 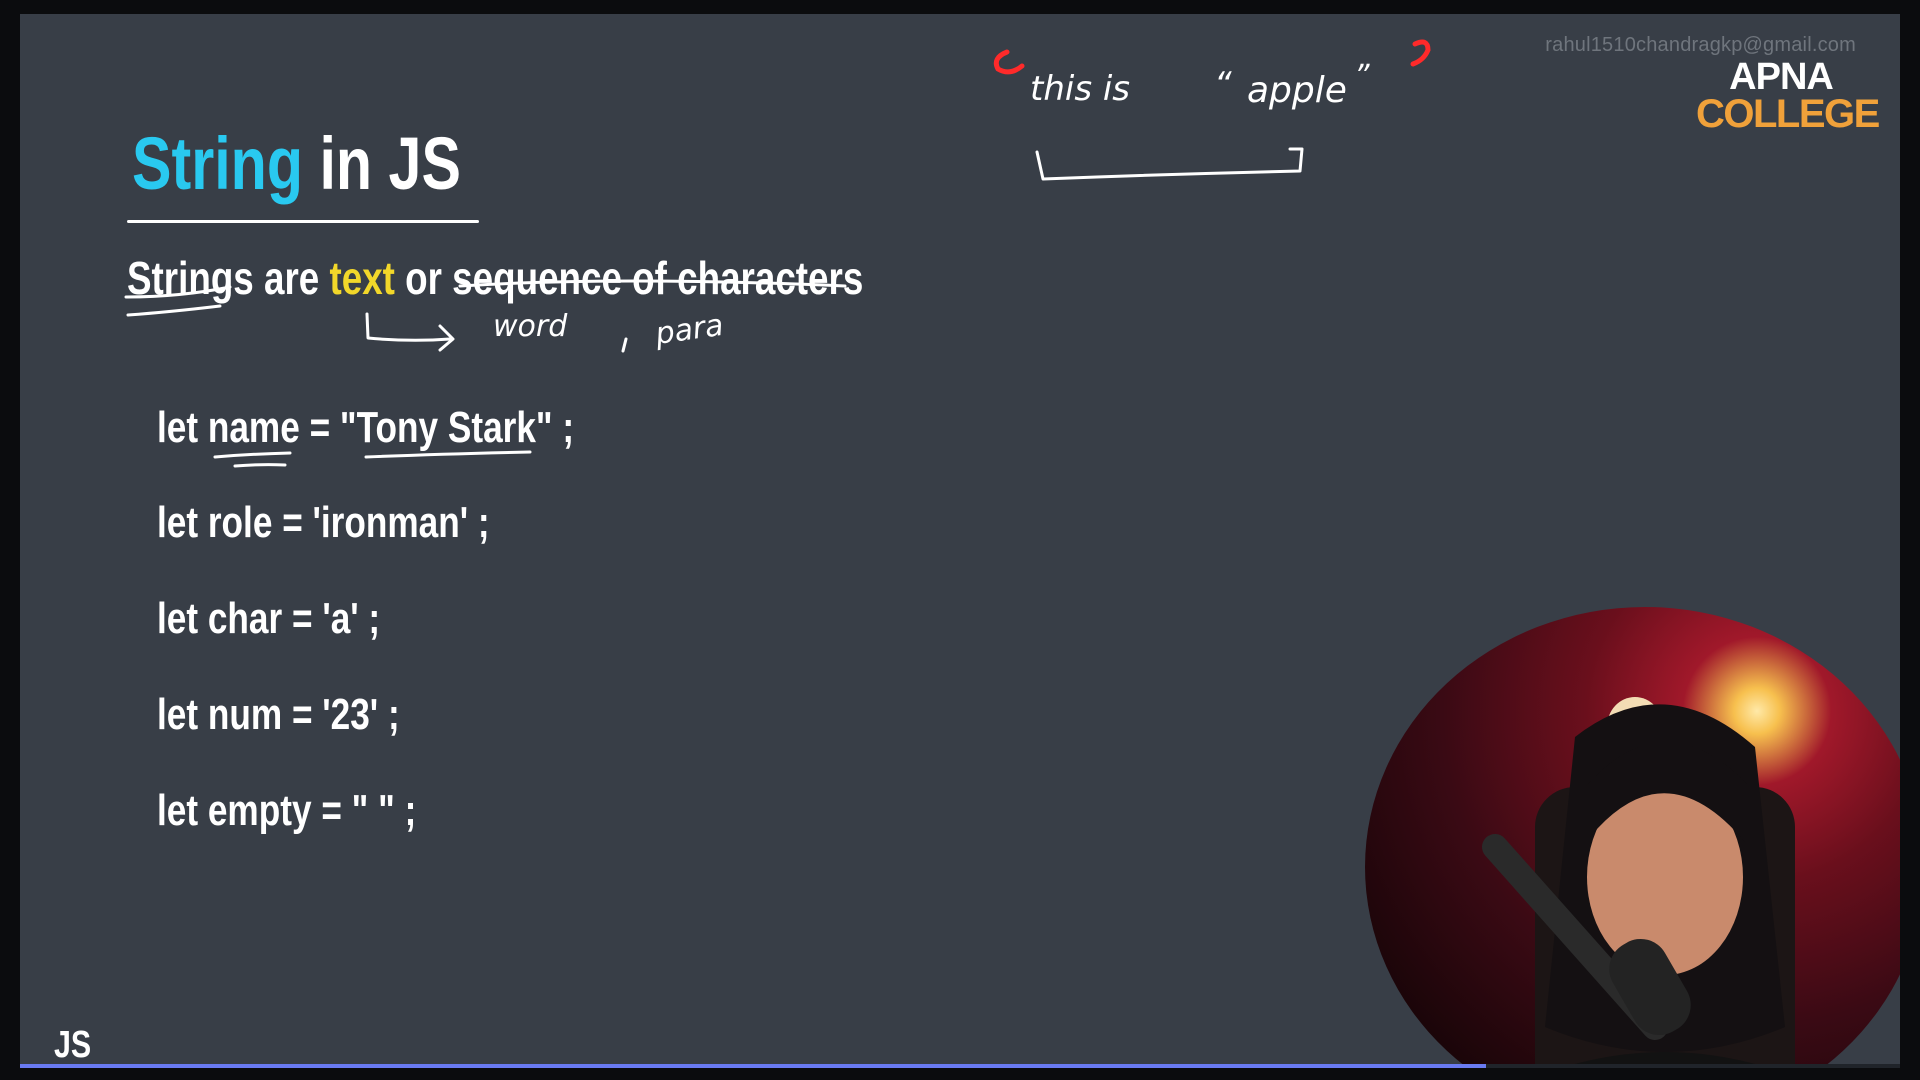 I want to click on title-underline, so click(x=303, y=221).